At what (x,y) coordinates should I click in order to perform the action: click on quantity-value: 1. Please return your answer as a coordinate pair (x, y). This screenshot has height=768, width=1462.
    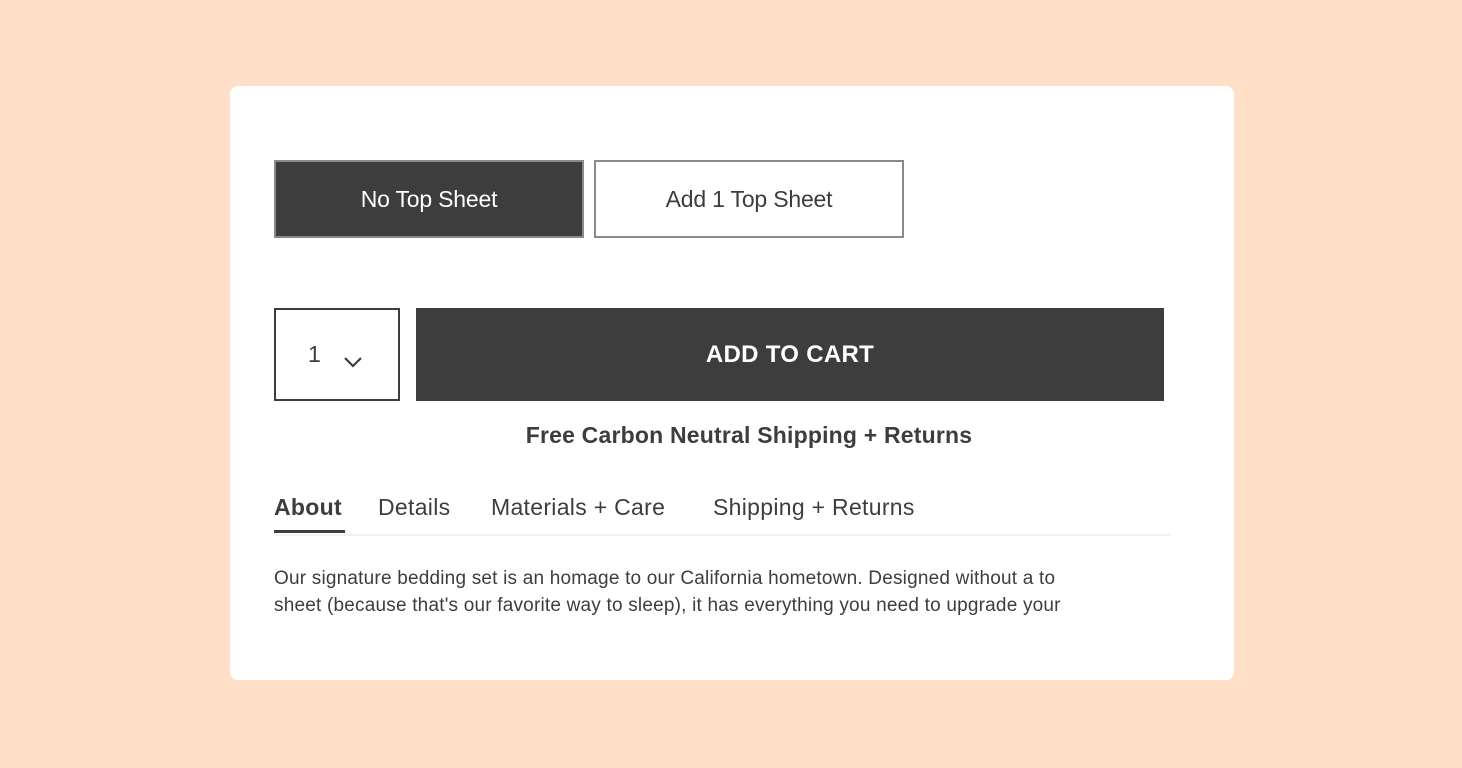
    Looking at the image, I should click on (314, 354).